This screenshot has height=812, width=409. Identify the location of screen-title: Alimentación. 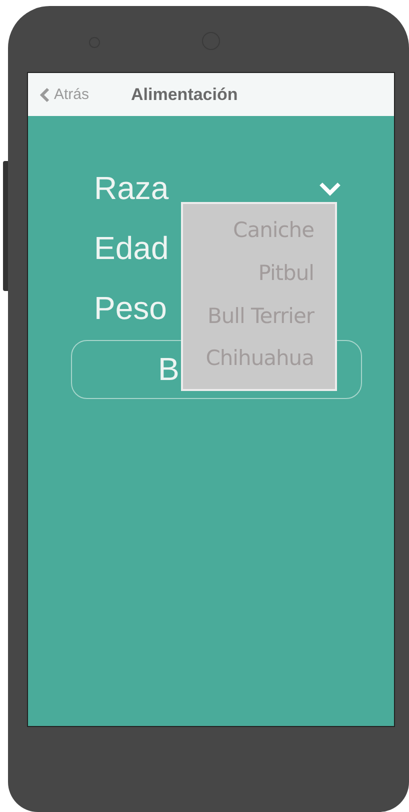
(184, 94).